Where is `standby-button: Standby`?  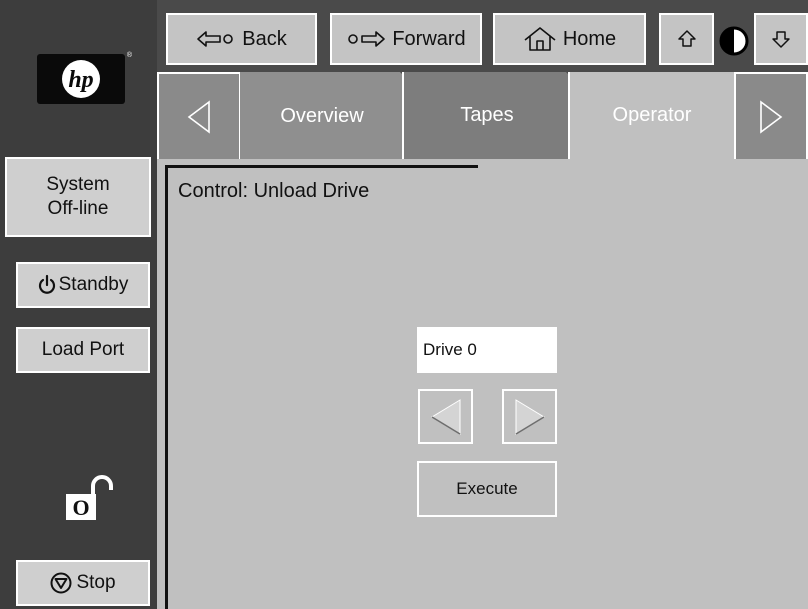
standby-button: Standby is located at coordinates (83, 285).